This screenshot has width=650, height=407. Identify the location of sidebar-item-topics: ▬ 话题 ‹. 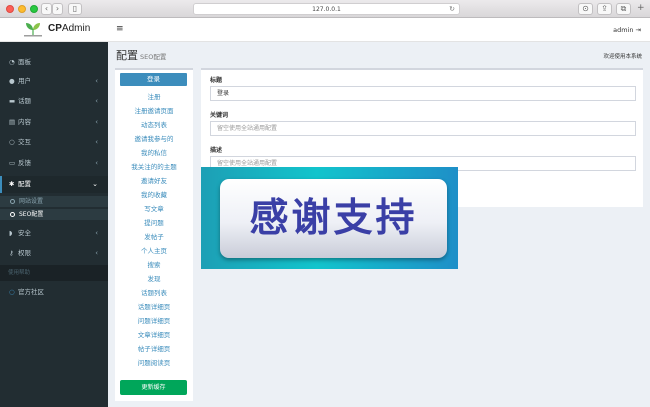
(54, 101).